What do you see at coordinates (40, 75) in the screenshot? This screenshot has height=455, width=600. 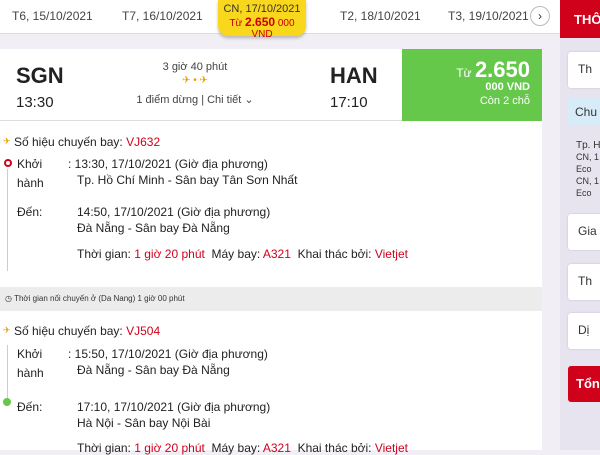 I see `origin-code: SGN` at bounding box center [40, 75].